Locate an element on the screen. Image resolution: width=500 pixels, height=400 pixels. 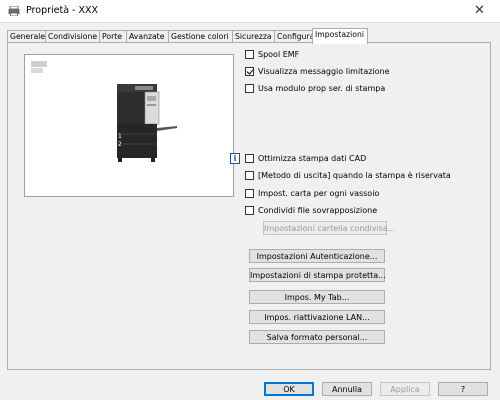
spool-emf-label: Spool EMF is located at coordinates (279, 54).